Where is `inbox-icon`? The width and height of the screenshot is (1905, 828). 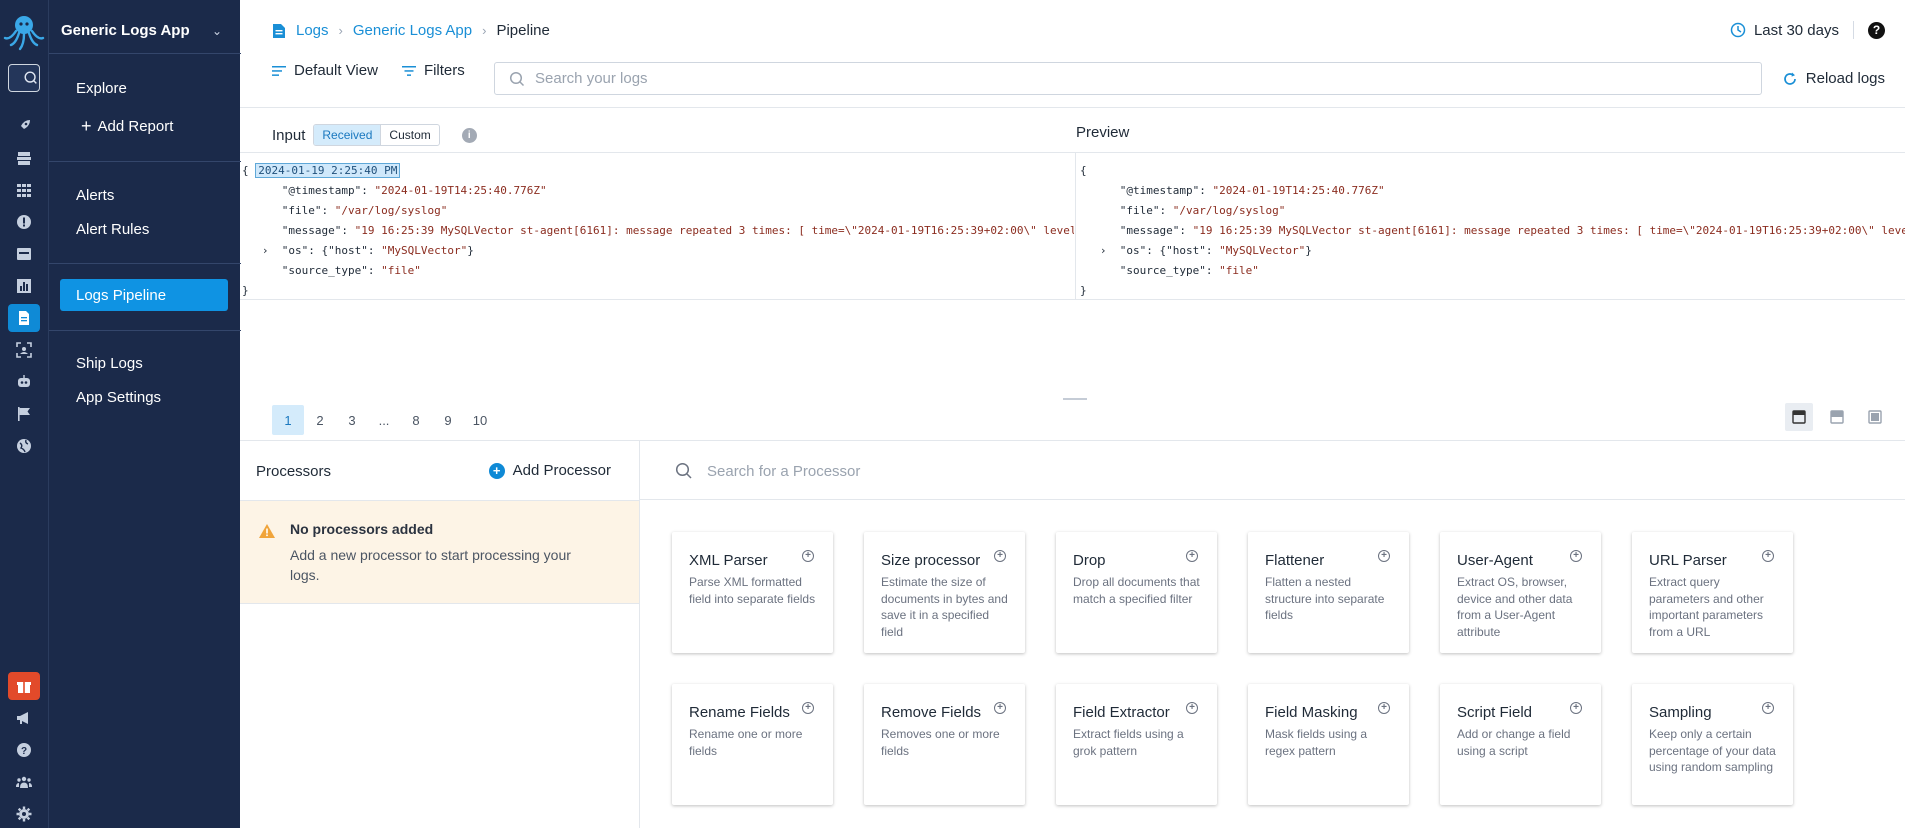
inbox-icon is located at coordinates (24, 254).